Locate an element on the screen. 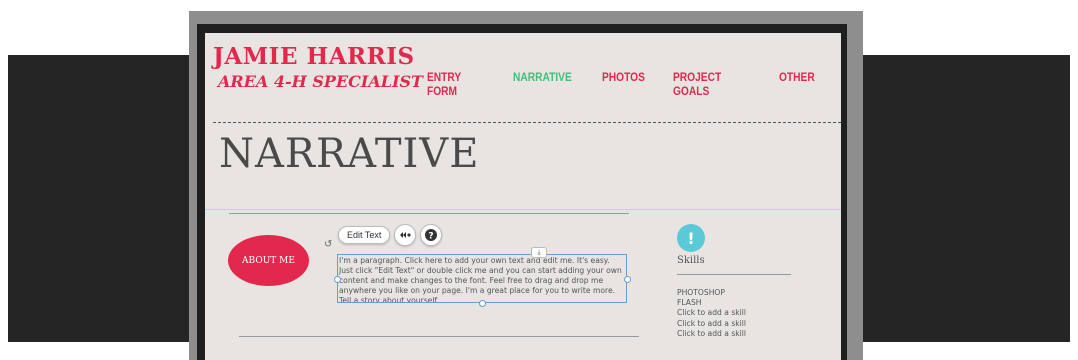 The height and width of the screenshot is (360, 1078). nav-item-photos: PHOTOS is located at coordinates (623, 84).